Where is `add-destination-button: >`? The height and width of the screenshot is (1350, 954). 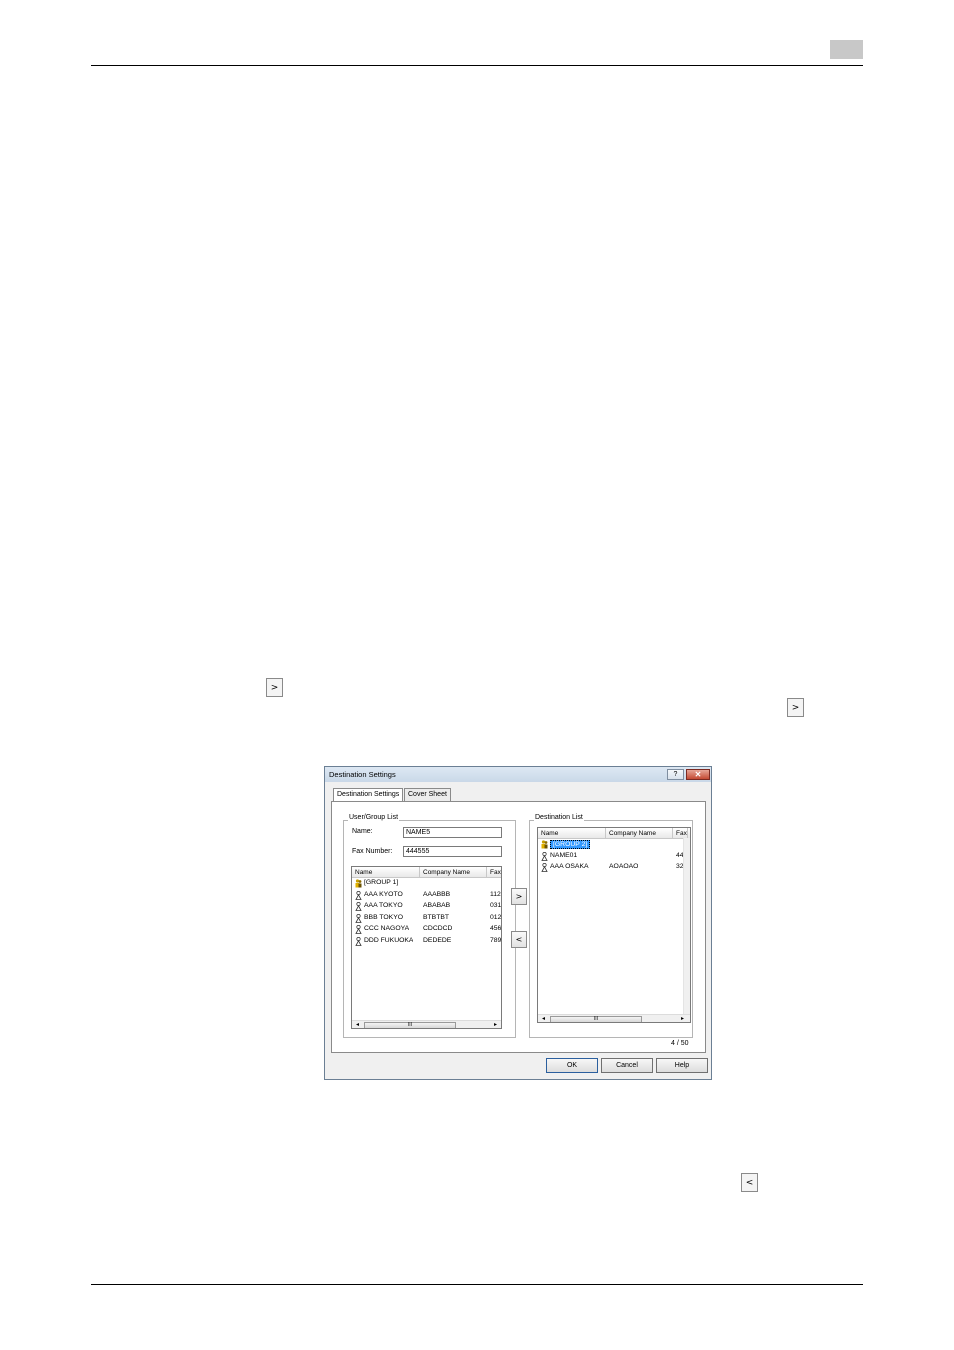
add-destination-button: > is located at coordinates (519, 896).